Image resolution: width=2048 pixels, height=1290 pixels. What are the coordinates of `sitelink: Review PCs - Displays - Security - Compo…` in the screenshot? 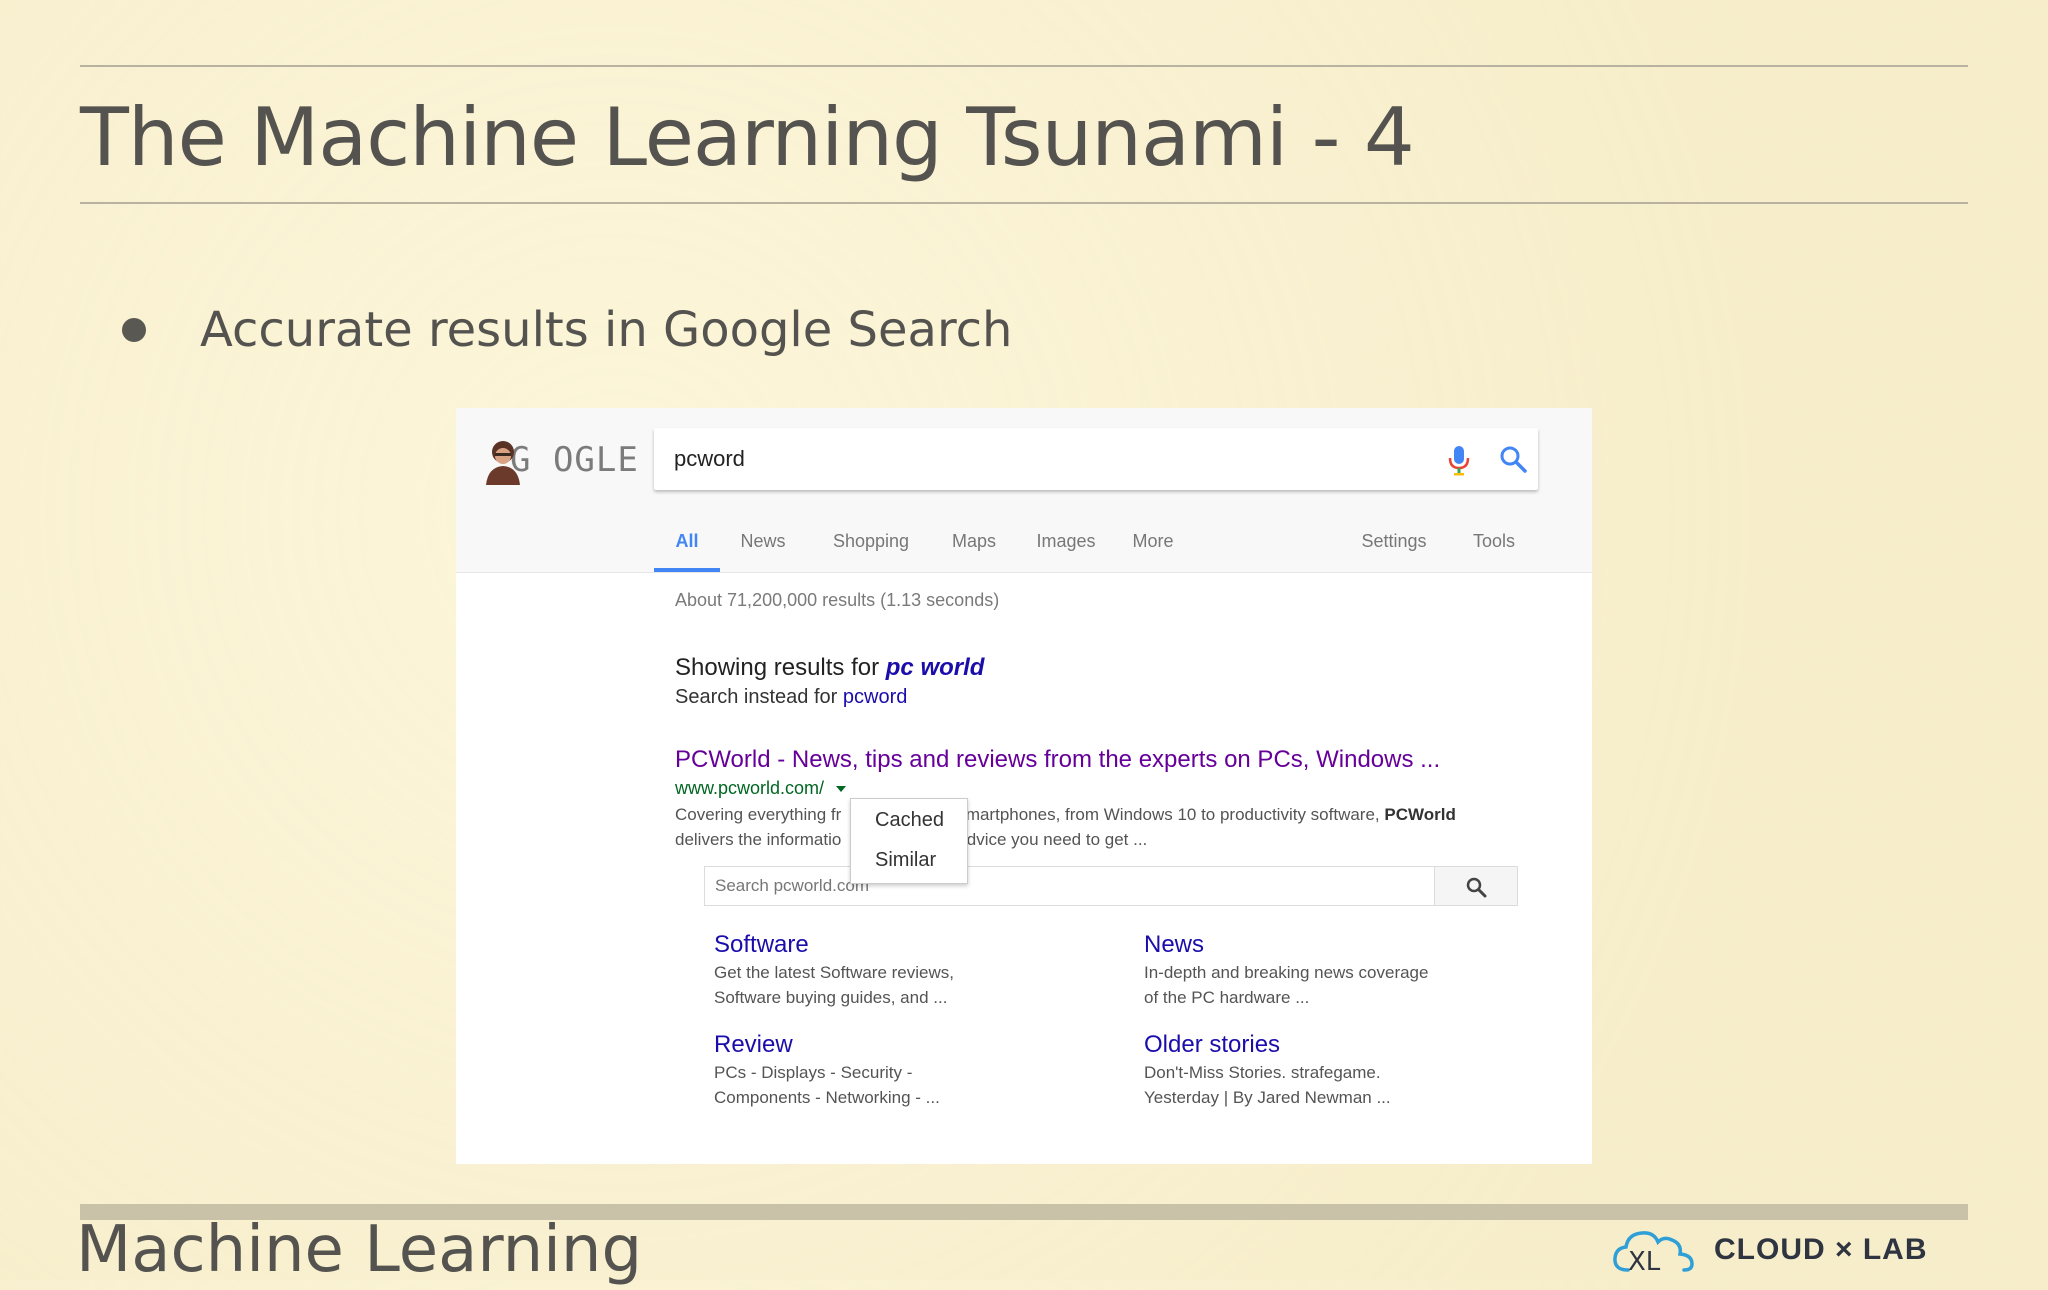 It's located at (864, 1070).